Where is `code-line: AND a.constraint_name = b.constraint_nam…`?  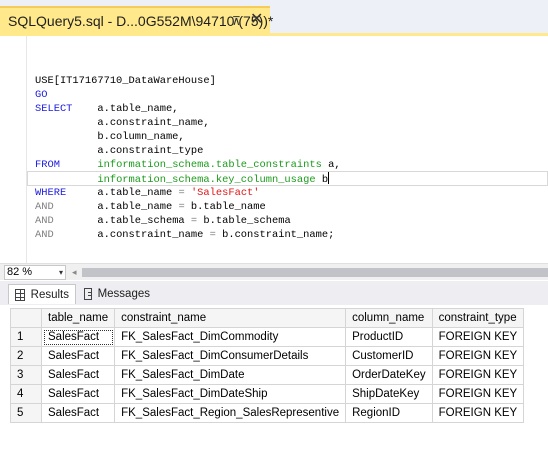 code-line: AND a.constraint_name = b.constraint_nam… is located at coordinates (184, 235).